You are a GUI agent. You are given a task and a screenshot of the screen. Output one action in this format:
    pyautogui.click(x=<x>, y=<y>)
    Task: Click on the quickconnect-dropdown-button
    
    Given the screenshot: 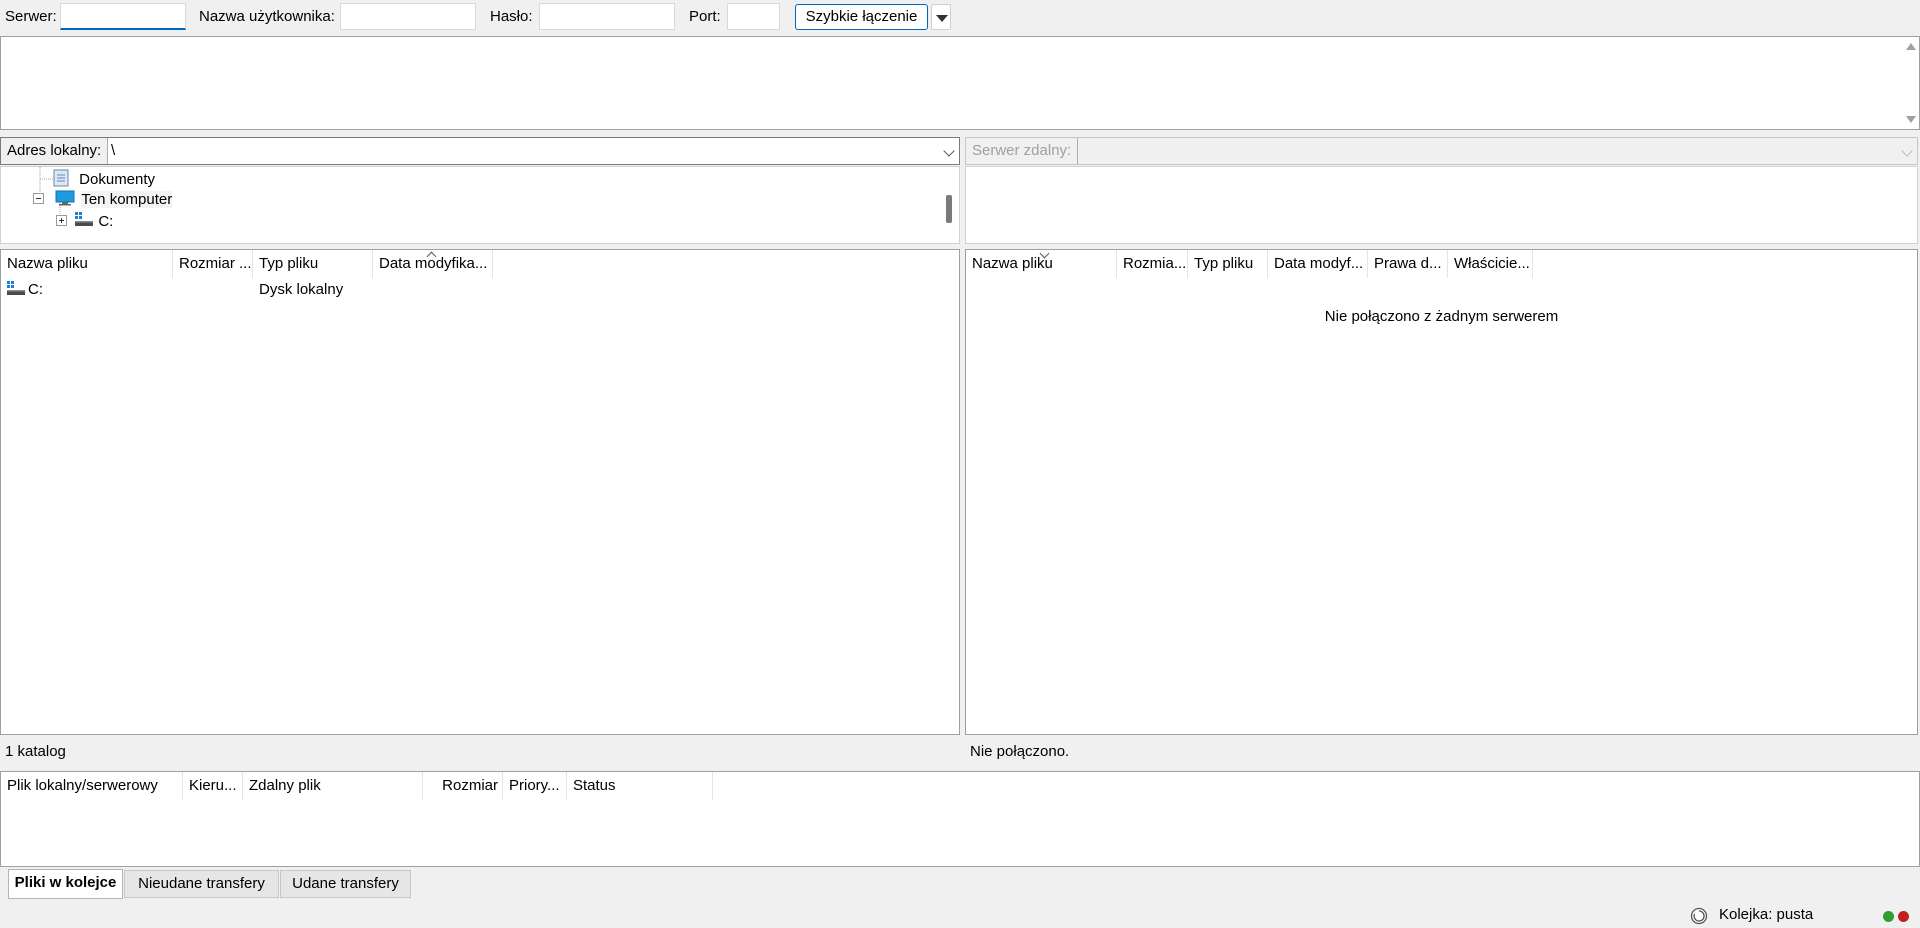 What is the action you would take?
    pyautogui.click(x=941, y=17)
    